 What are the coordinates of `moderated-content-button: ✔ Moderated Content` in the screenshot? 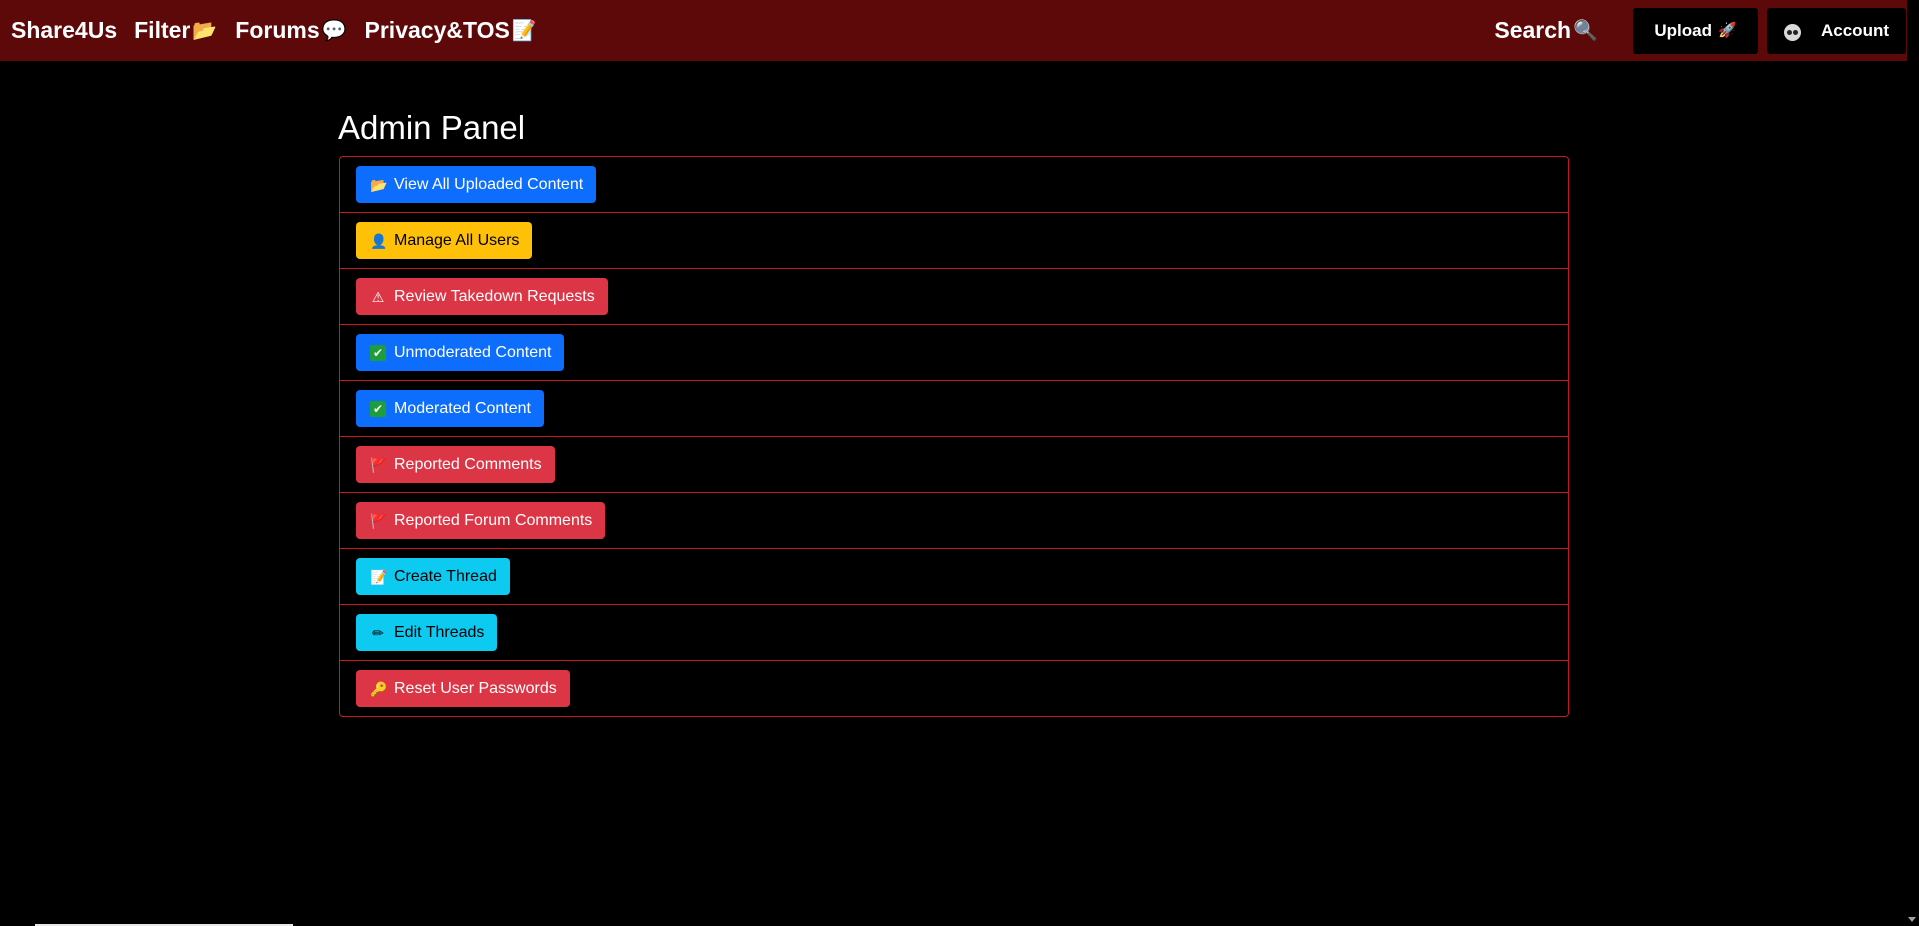 It's located at (450, 408).